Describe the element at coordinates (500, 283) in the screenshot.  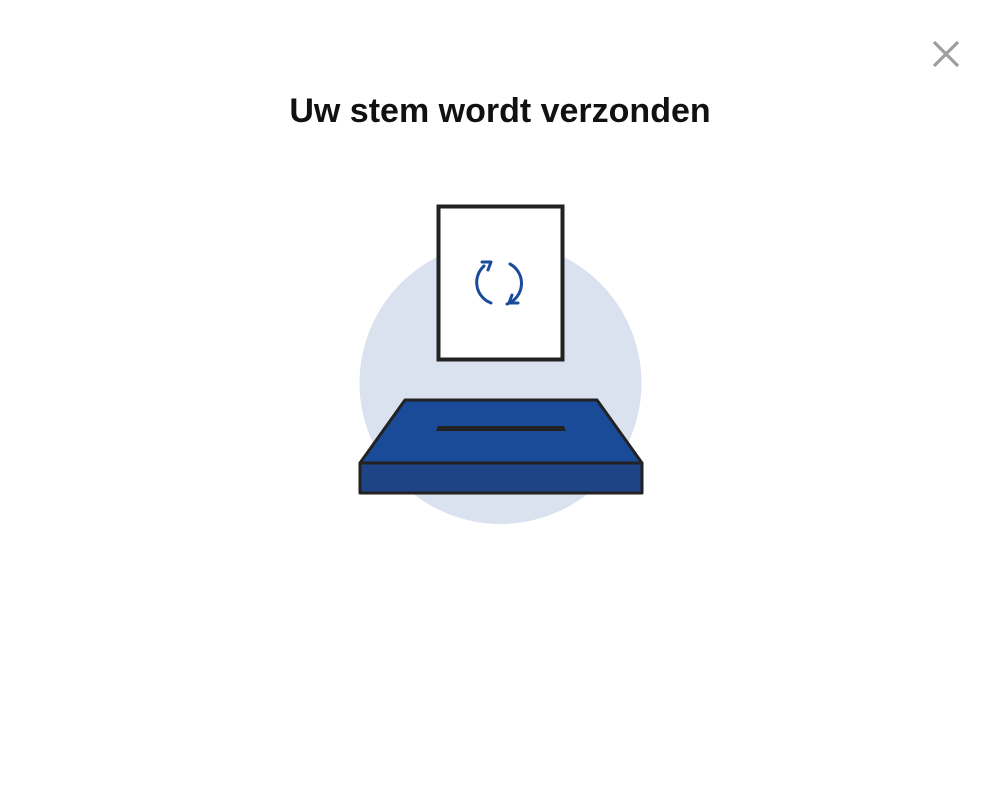
I see `ballot-paper-icon` at that location.